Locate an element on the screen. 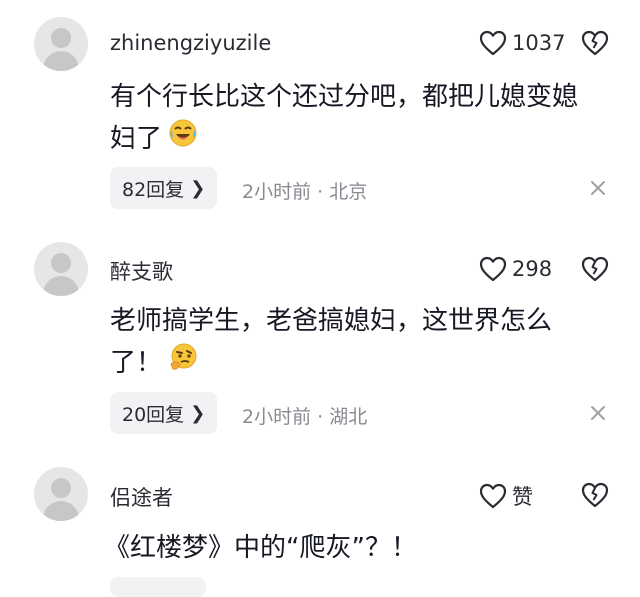  comment-meta: 2小时前 · 湖北 is located at coordinates (305, 417).